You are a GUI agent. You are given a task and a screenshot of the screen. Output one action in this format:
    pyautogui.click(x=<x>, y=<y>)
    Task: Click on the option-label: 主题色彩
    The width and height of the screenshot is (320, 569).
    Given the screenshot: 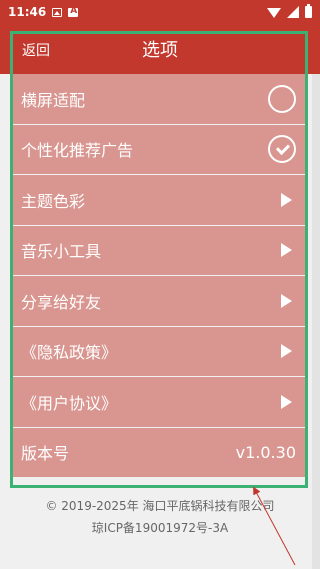 What is the action you would take?
    pyautogui.click(x=53, y=201)
    